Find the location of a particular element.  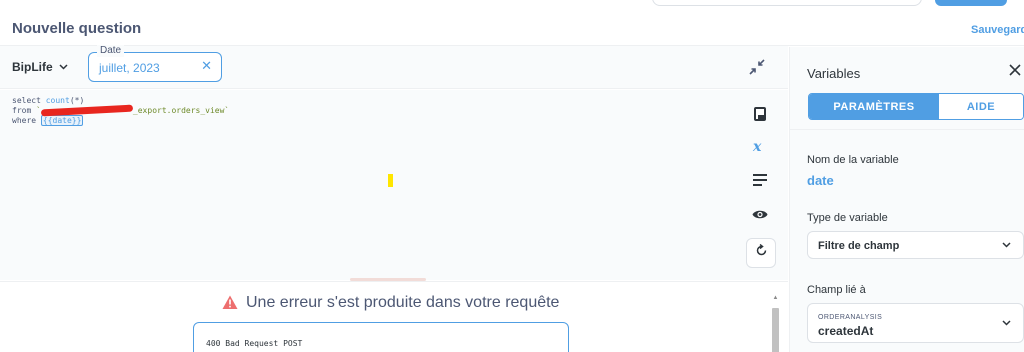

format-lines-icon is located at coordinates (760, 180).